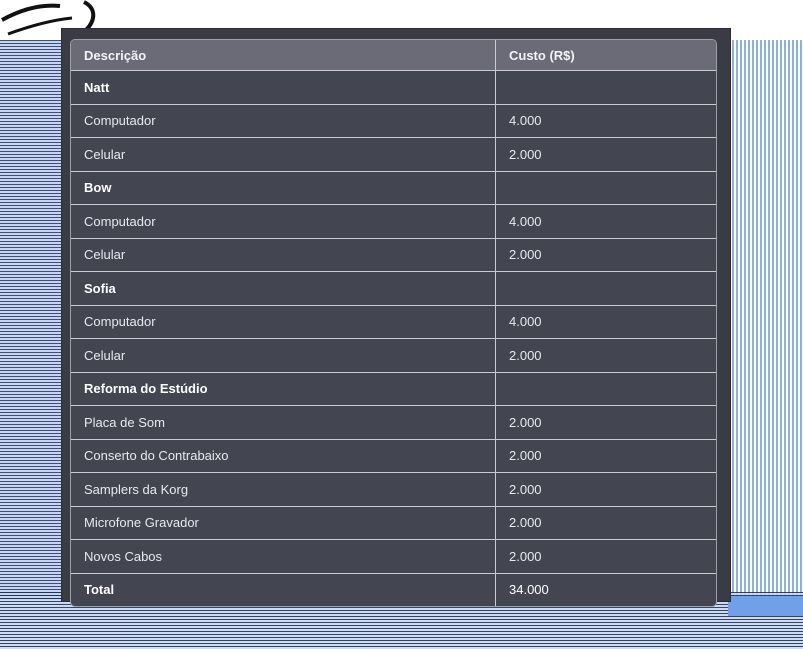 The image size is (803, 649). Describe the element at coordinates (283, 87) in the screenshot. I see `description-cell: Natt` at that location.